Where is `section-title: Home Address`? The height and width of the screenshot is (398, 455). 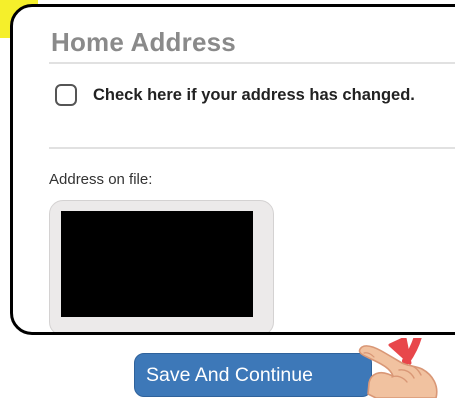
section-title: Home Address is located at coordinates (143, 42).